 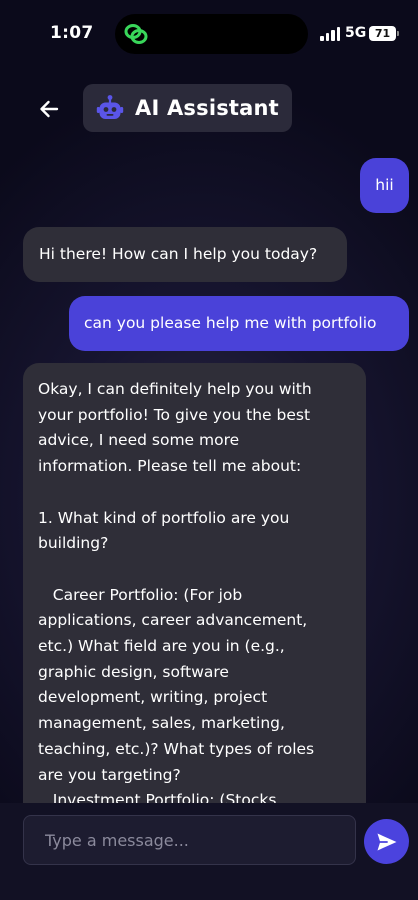 What do you see at coordinates (72, 33) in the screenshot?
I see `status-time: 1:07` at bounding box center [72, 33].